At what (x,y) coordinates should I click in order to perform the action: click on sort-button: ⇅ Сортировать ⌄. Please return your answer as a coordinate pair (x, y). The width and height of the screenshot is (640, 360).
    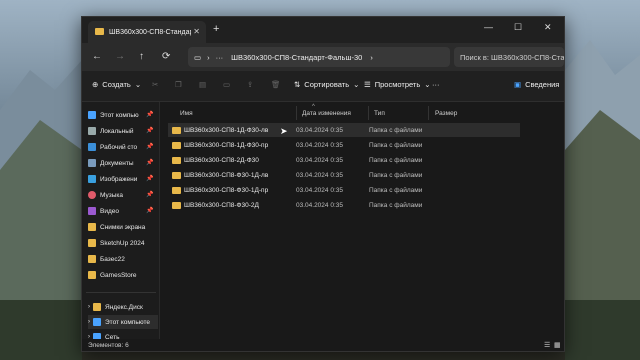
    Looking at the image, I should click on (326, 84).